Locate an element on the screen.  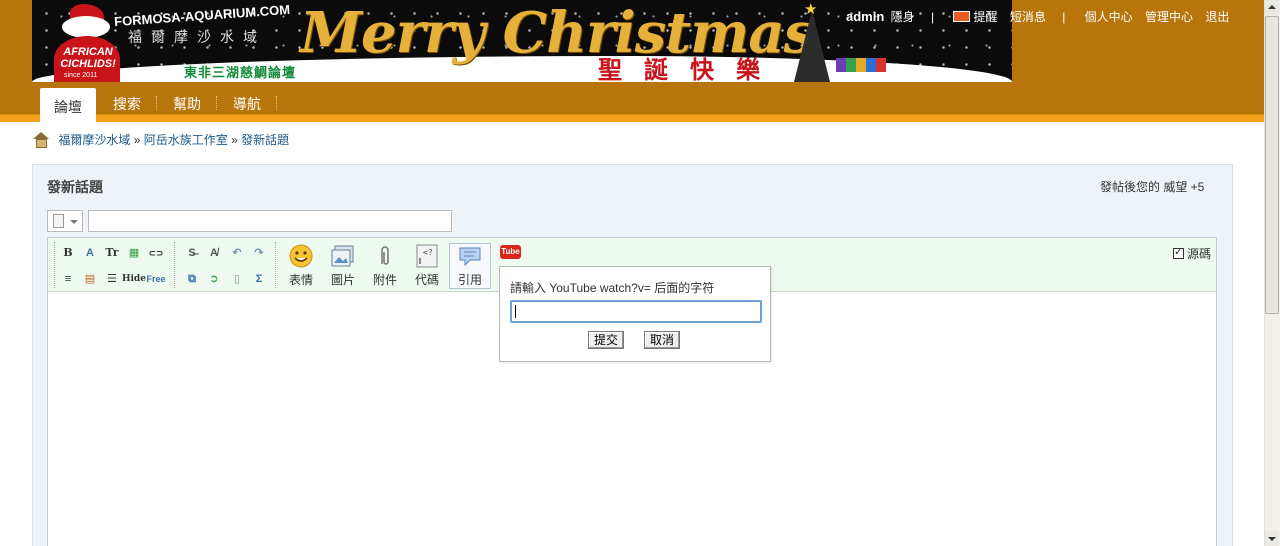
messages-link: 短消息 is located at coordinates (1028, 16).